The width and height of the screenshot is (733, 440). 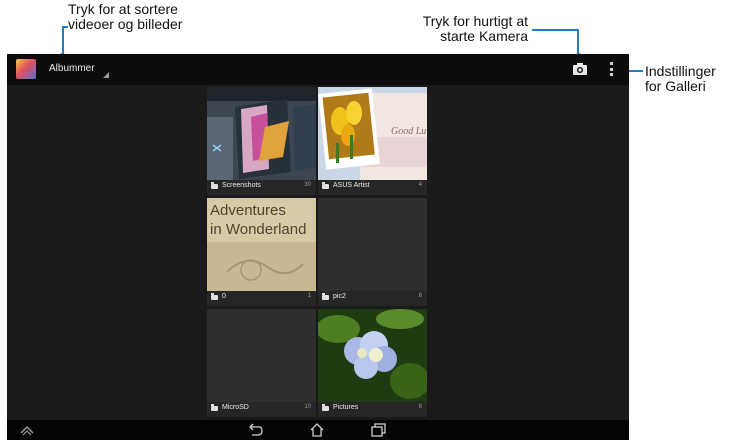 I want to click on album-name: MicroSD, so click(x=235, y=407).